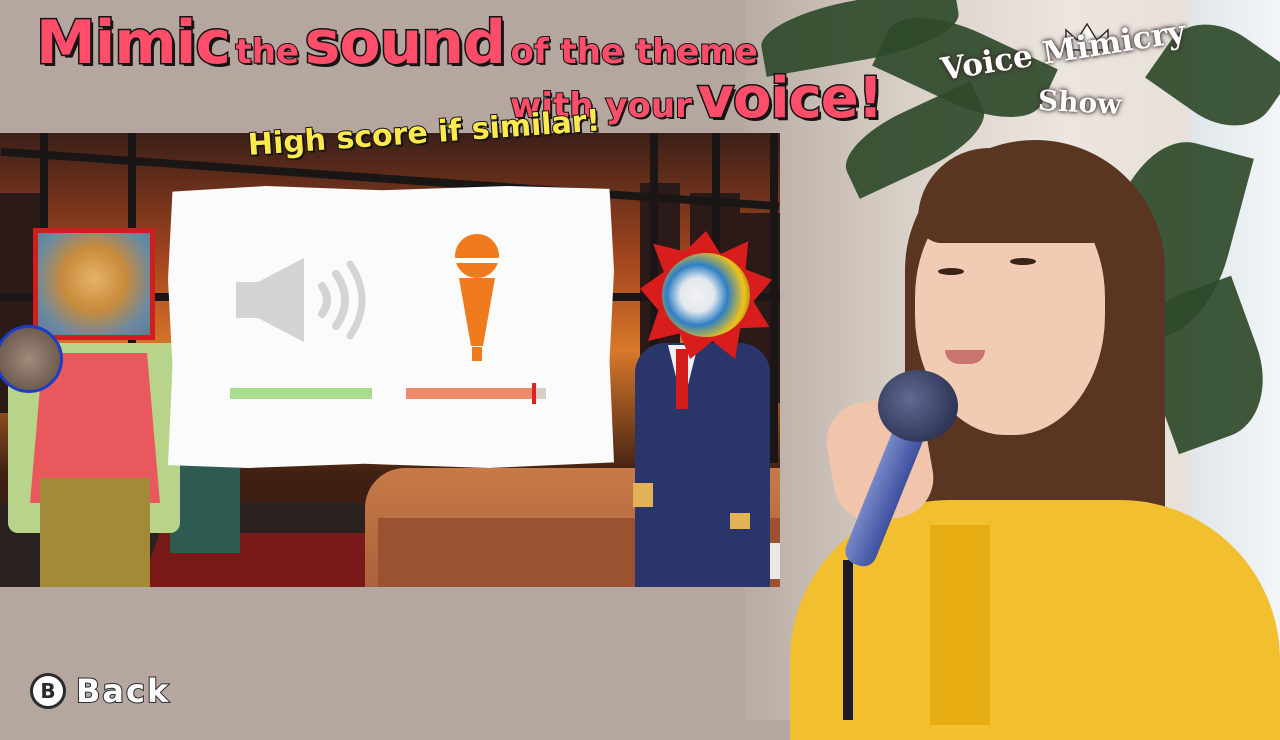  What do you see at coordinates (94, 284) in the screenshot?
I see `dog-portrait` at bounding box center [94, 284].